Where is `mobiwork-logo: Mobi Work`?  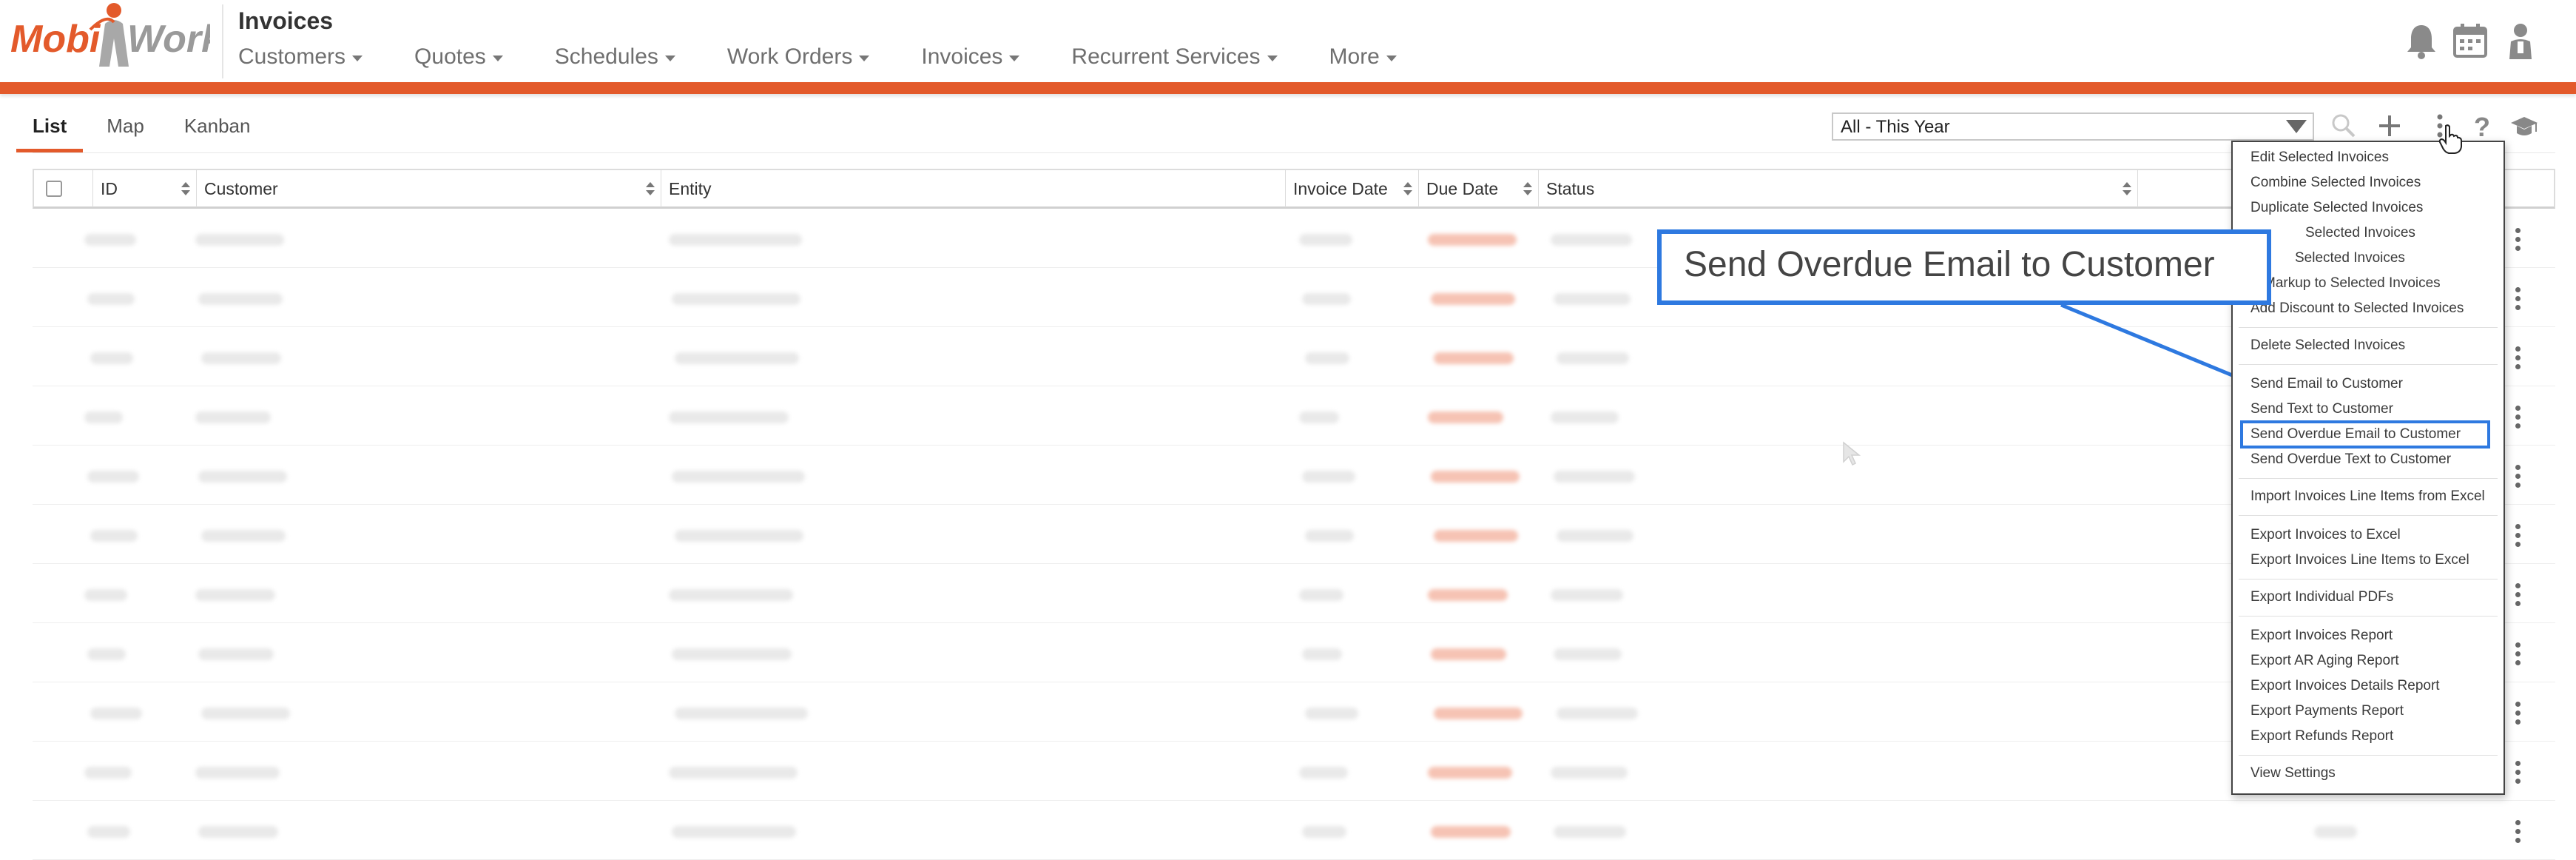
mobiwork-logo: Mobi Work is located at coordinates (110, 37).